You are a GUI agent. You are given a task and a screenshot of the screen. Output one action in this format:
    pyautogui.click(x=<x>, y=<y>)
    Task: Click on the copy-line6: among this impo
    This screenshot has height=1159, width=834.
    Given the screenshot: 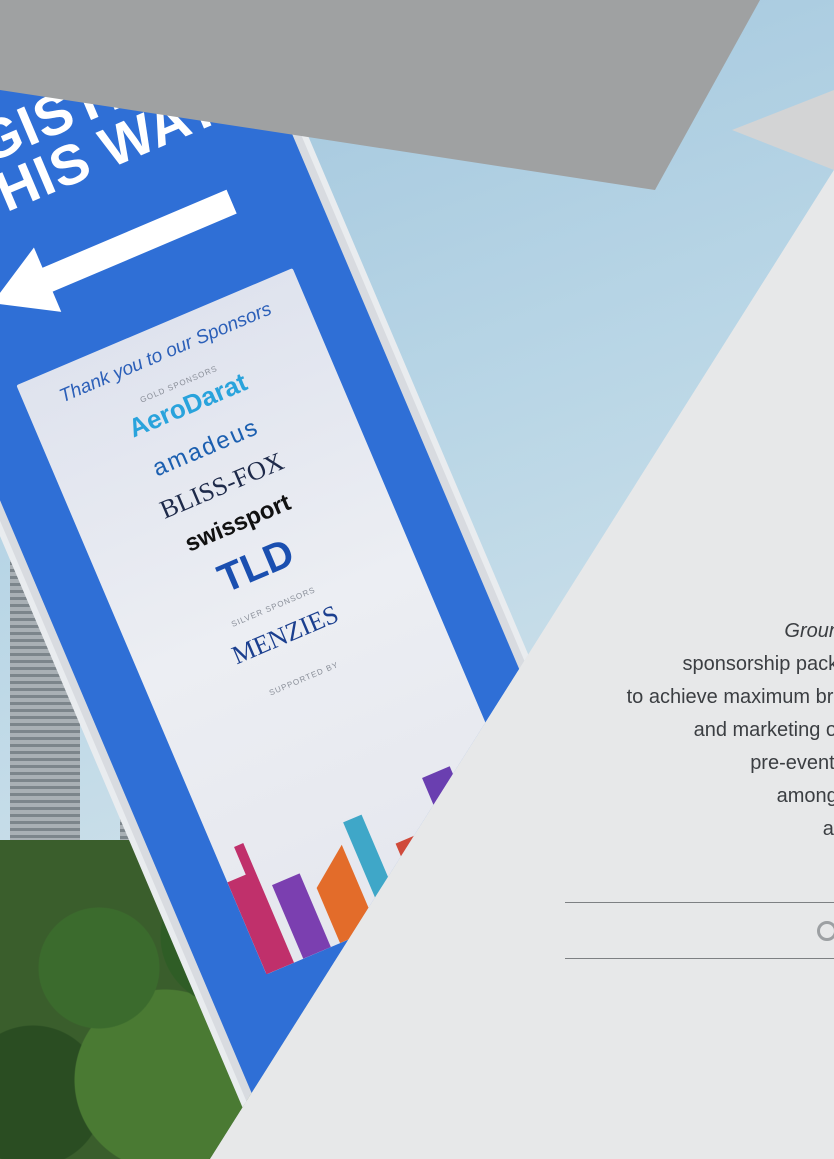 What is the action you would take?
    pyautogui.click(x=805, y=796)
    